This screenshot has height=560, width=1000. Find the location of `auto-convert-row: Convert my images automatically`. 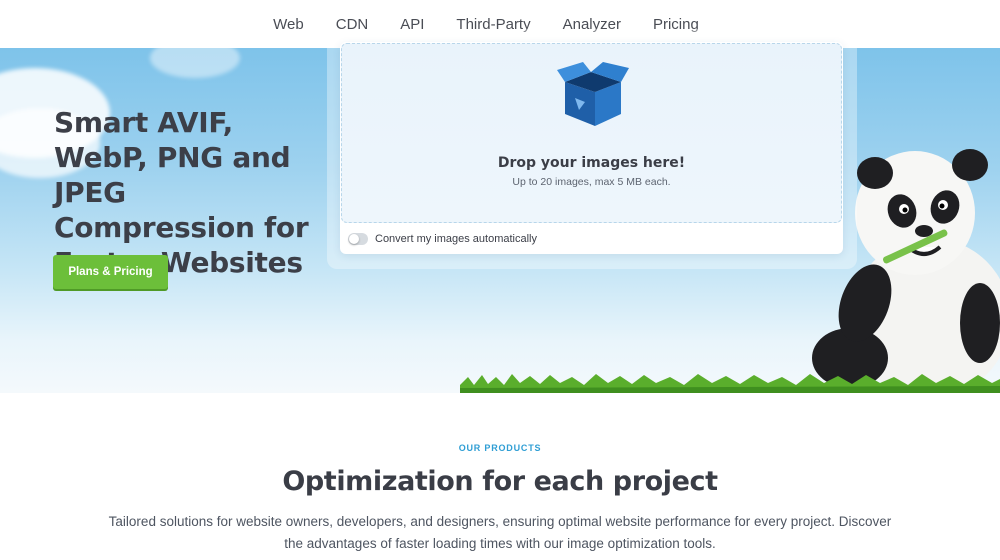

auto-convert-row: Convert my images automatically is located at coordinates (442, 239).